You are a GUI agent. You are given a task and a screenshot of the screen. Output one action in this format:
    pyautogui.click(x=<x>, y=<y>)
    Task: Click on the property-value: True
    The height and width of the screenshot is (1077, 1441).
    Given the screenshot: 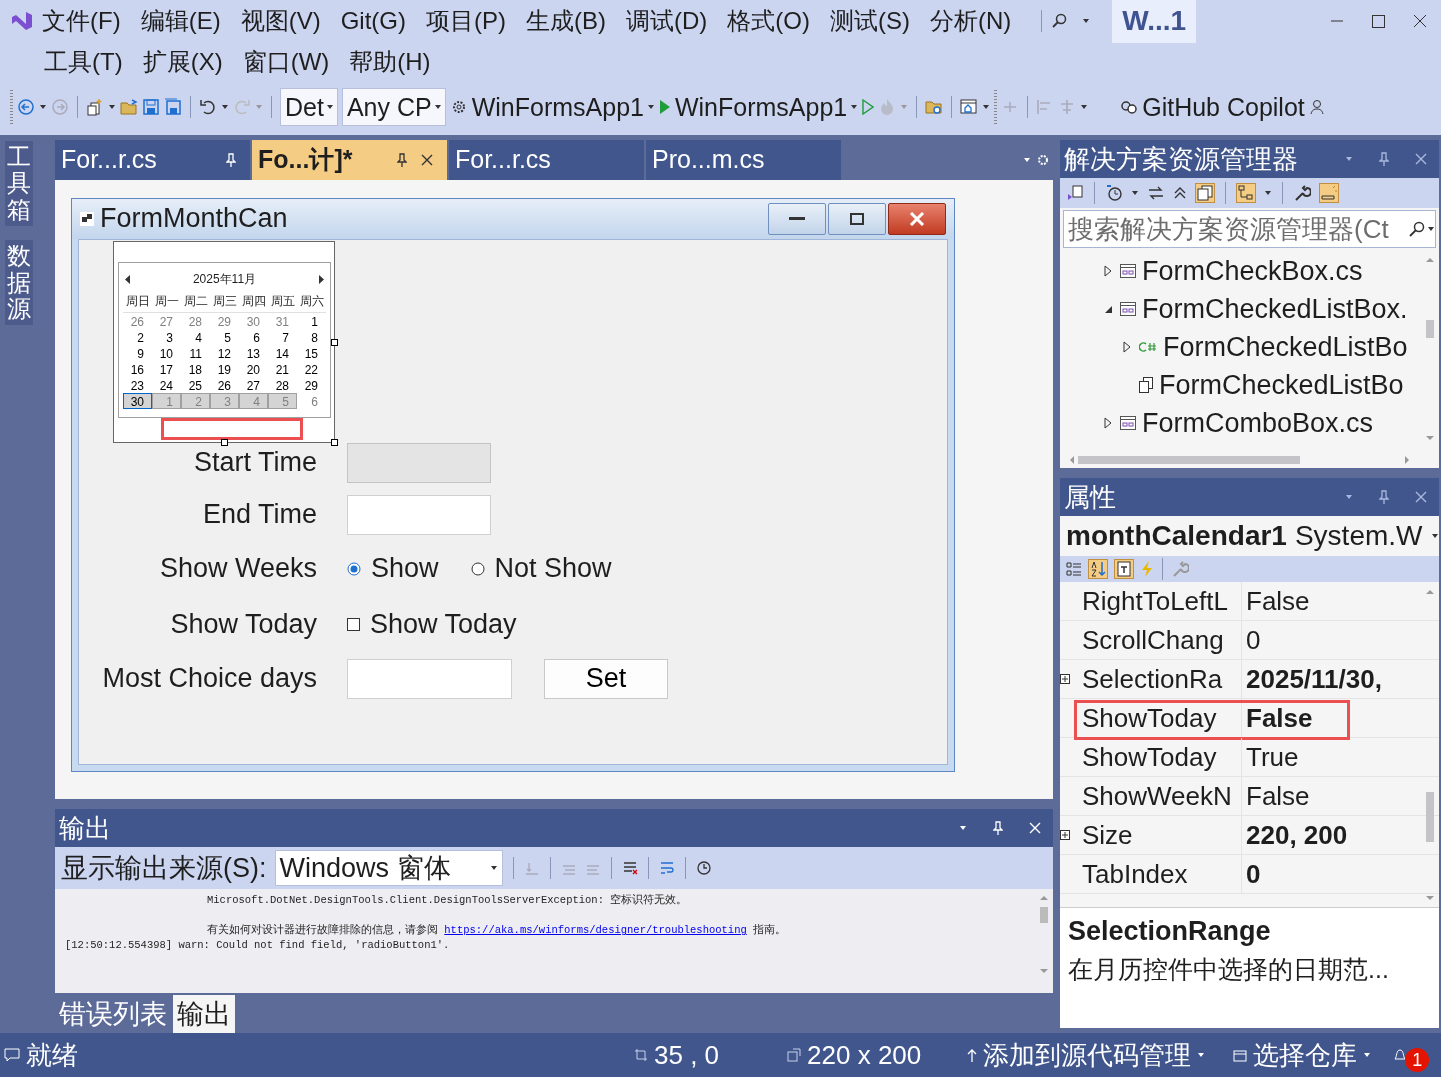 What is the action you would take?
    pyautogui.click(x=1331, y=757)
    